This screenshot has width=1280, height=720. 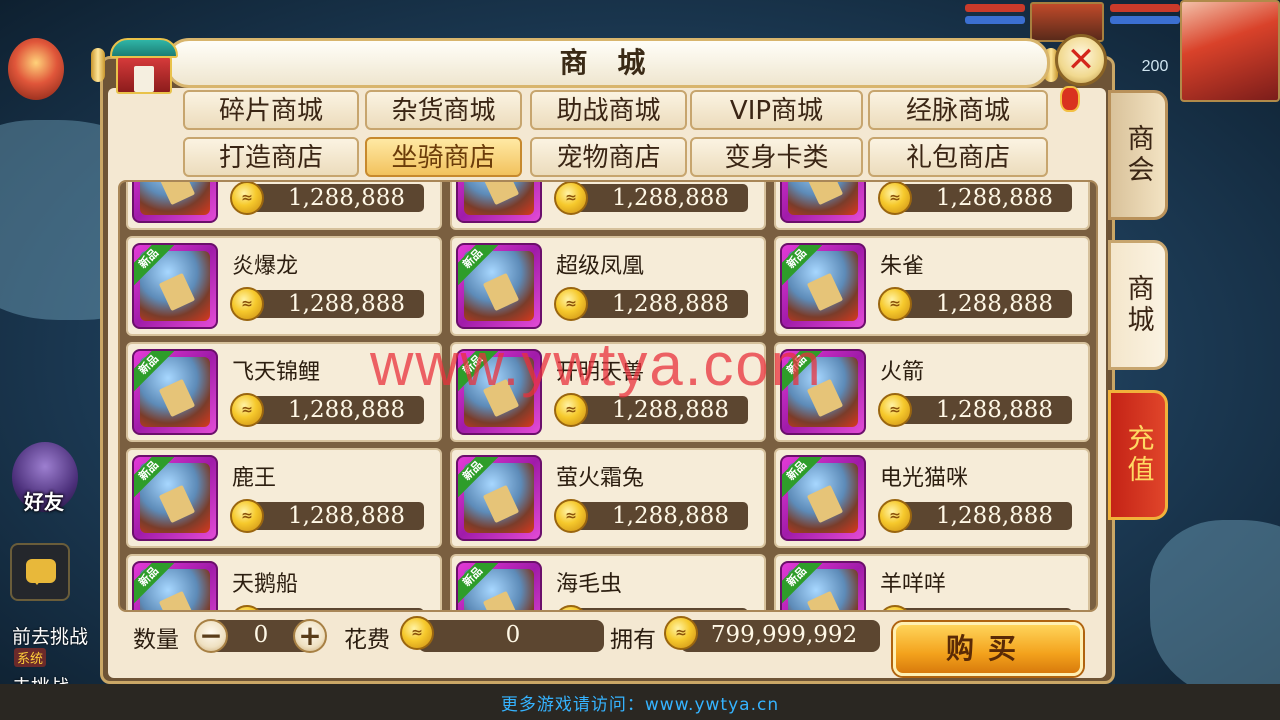 I want to click on item-name: 飞天锦鲤, so click(x=276, y=372).